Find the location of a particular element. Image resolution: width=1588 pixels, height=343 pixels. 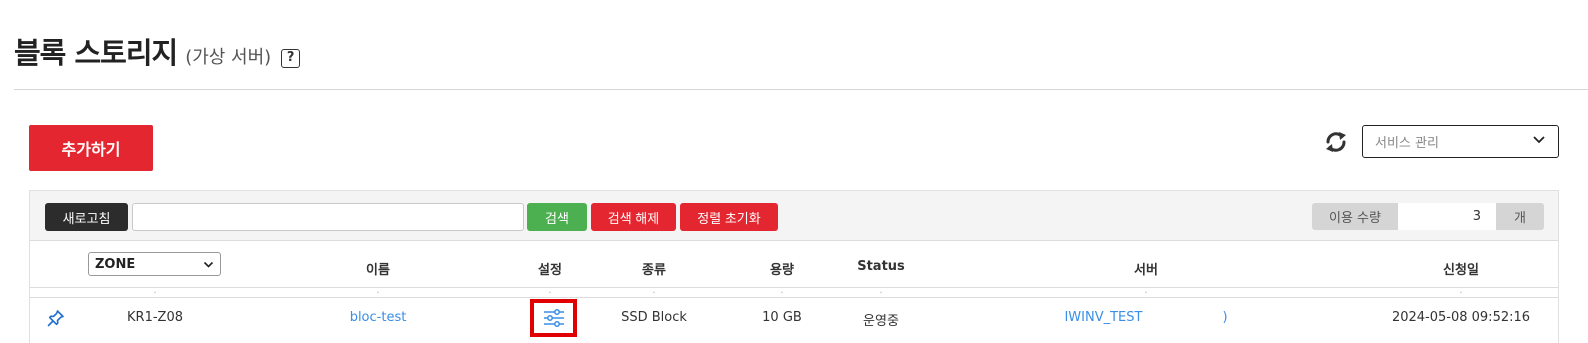

server-suffix: ) is located at coordinates (1225, 317).